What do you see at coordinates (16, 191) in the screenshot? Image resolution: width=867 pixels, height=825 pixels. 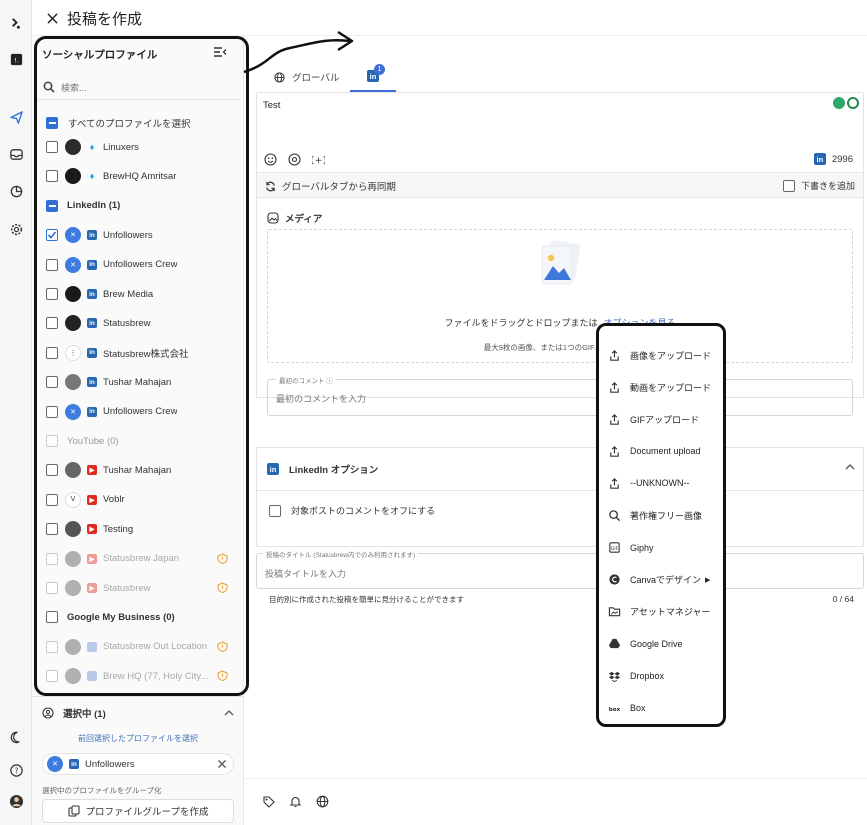 I see `reports-icon` at bounding box center [16, 191].